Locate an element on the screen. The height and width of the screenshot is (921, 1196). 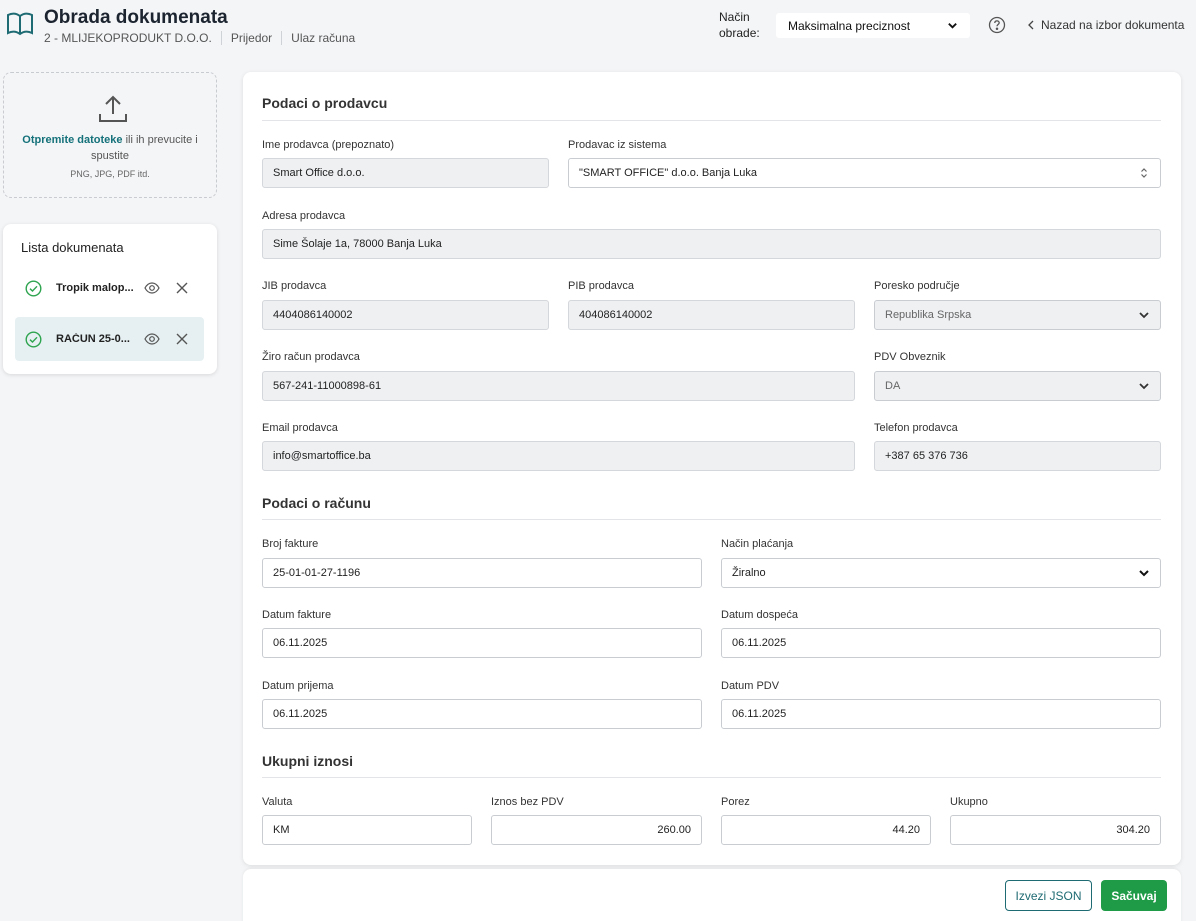
section-title-invoice: Podaci o računu is located at coordinates (316, 503).